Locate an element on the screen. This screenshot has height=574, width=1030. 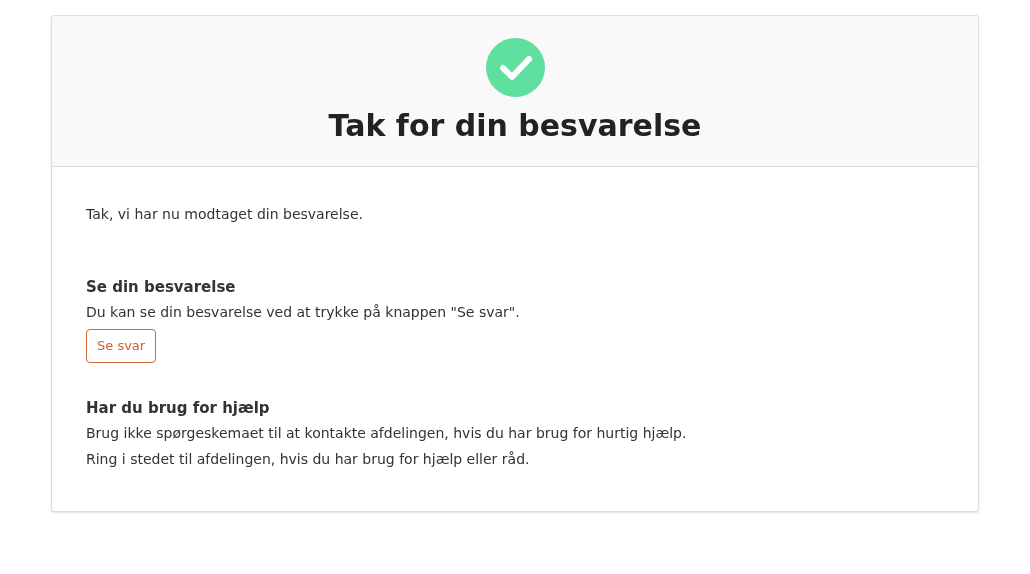
page-title: Tak for din besvarelse is located at coordinates (515, 126).